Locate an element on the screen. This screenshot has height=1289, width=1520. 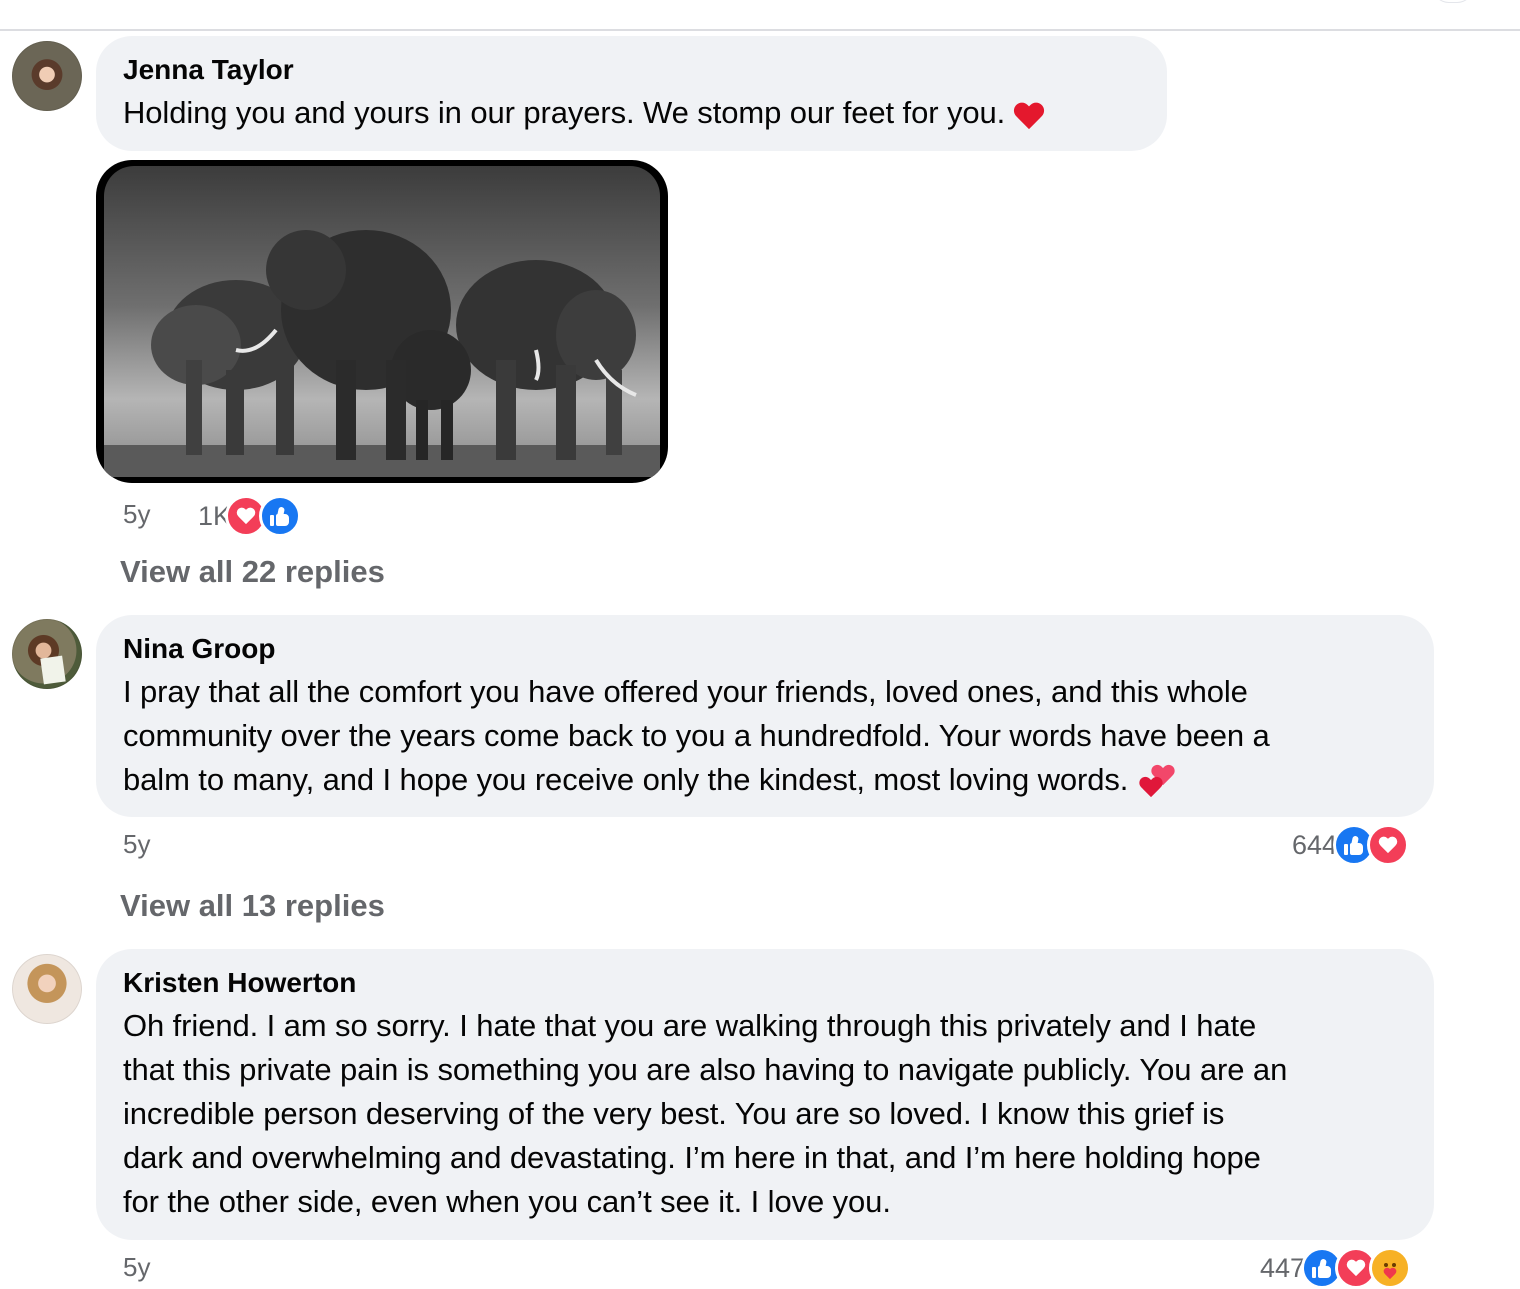
elephant-photo-image is located at coordinates (382, 321).